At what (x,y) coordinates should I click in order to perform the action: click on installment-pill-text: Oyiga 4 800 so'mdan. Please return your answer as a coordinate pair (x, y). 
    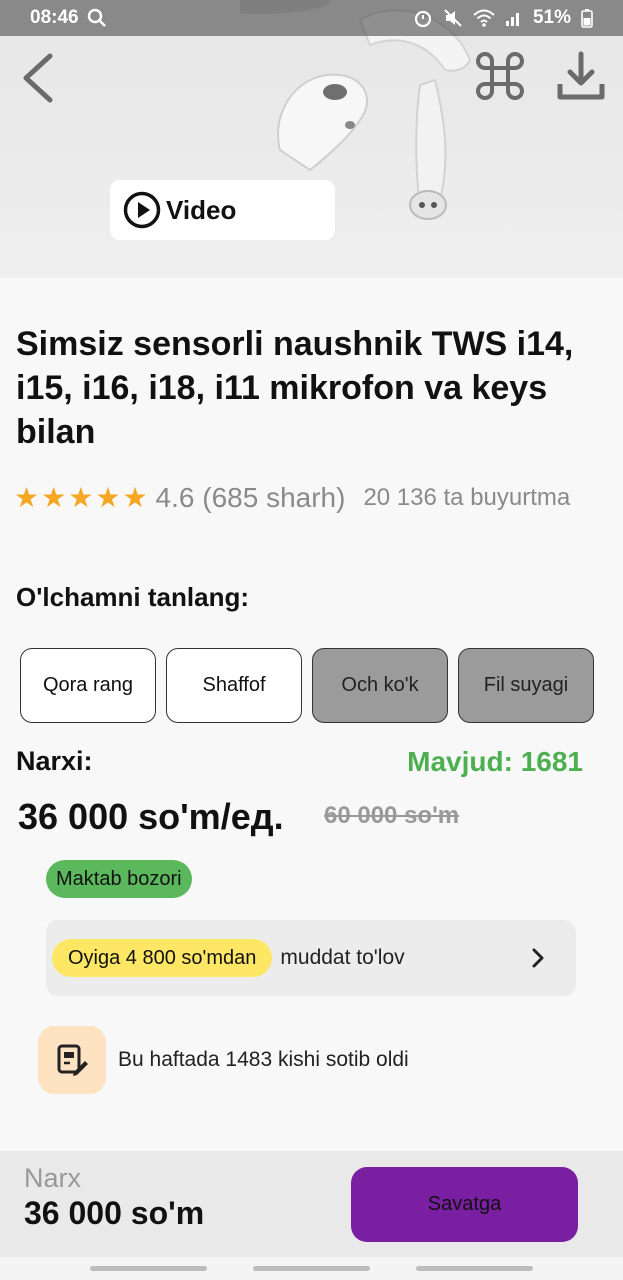
    Looking at the image, I should click on (162, 957).